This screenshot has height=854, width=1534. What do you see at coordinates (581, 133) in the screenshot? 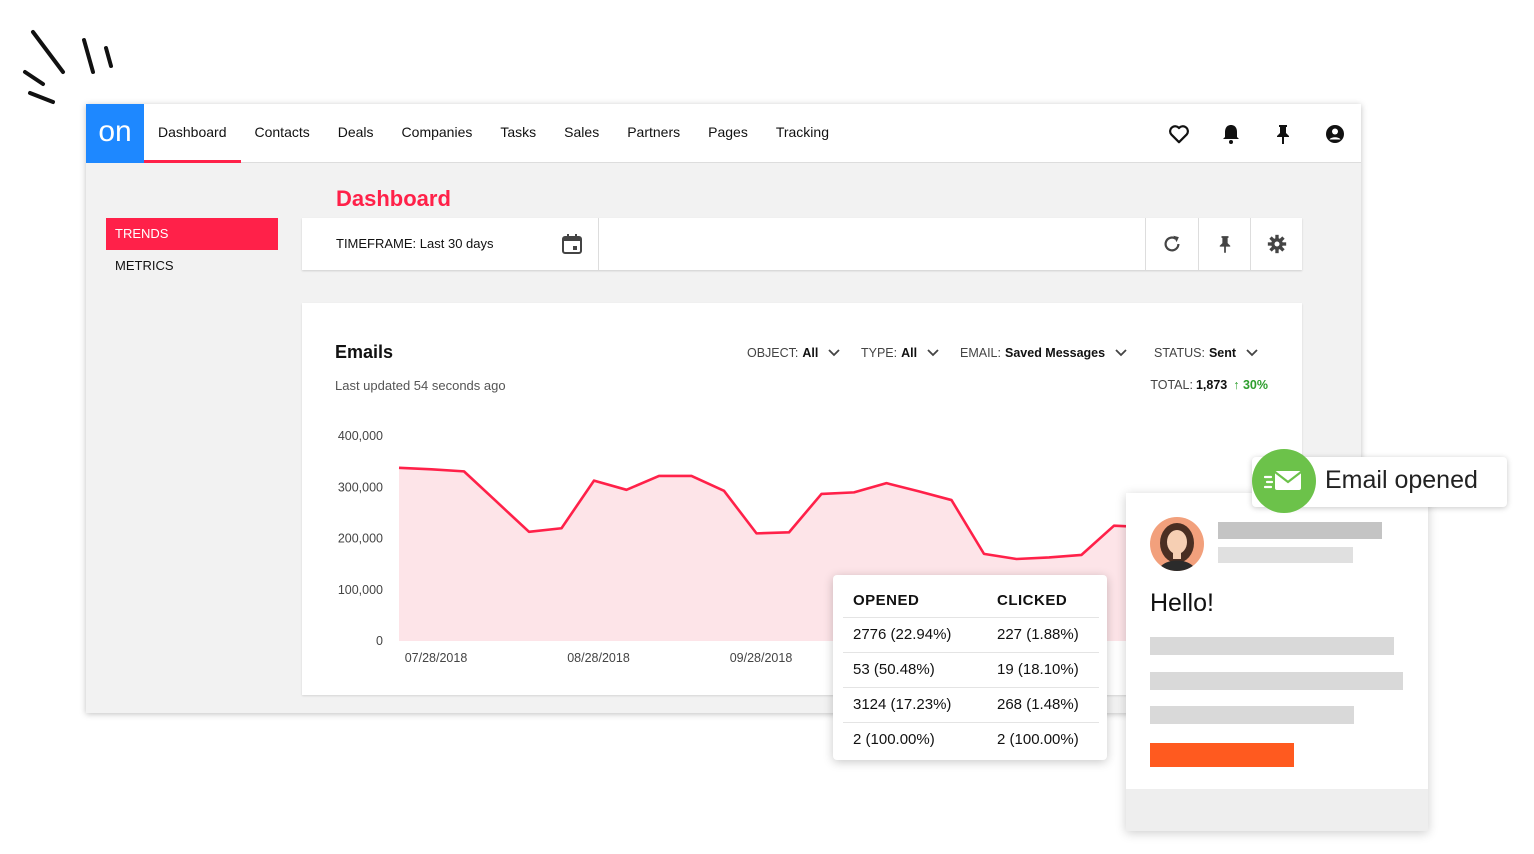
I see `nav-item-sales: Sales` at bounding box center [581, 133].